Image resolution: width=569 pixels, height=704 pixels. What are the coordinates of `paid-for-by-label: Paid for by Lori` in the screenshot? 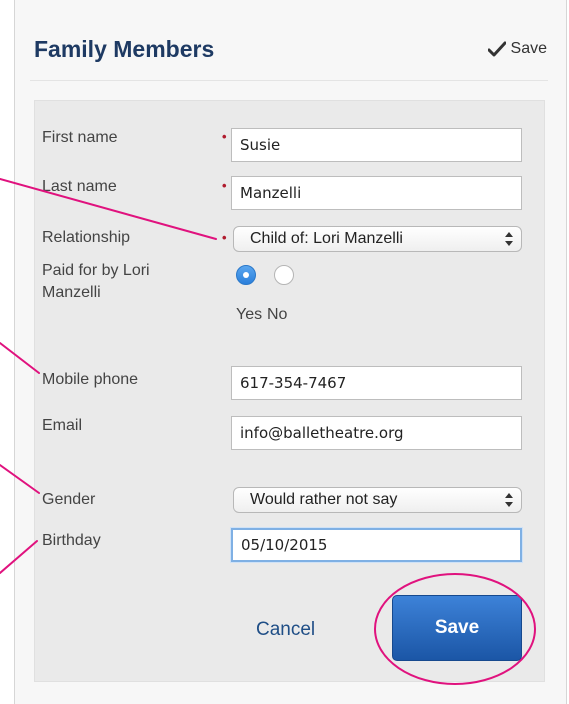 It's located at (96, 270).